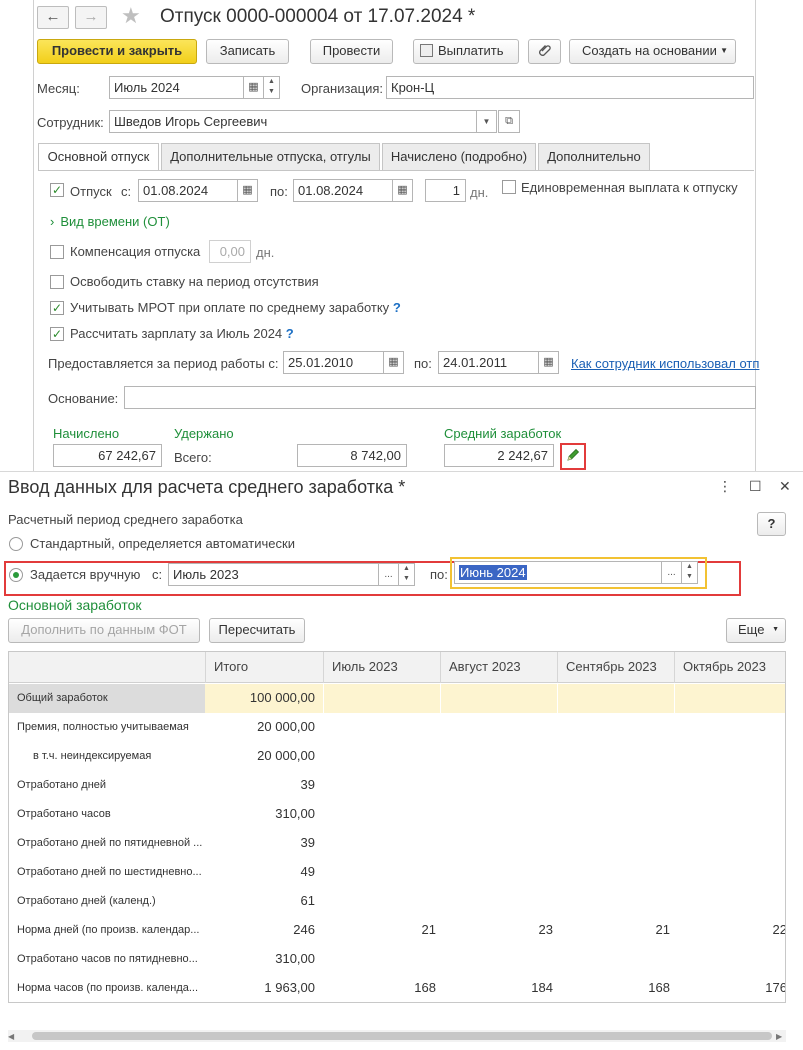  What do you see at coordinates (11, 1036) in the screenshot?
I see `scroll-left-icon: ◀` at bounding box center [11, 1036].